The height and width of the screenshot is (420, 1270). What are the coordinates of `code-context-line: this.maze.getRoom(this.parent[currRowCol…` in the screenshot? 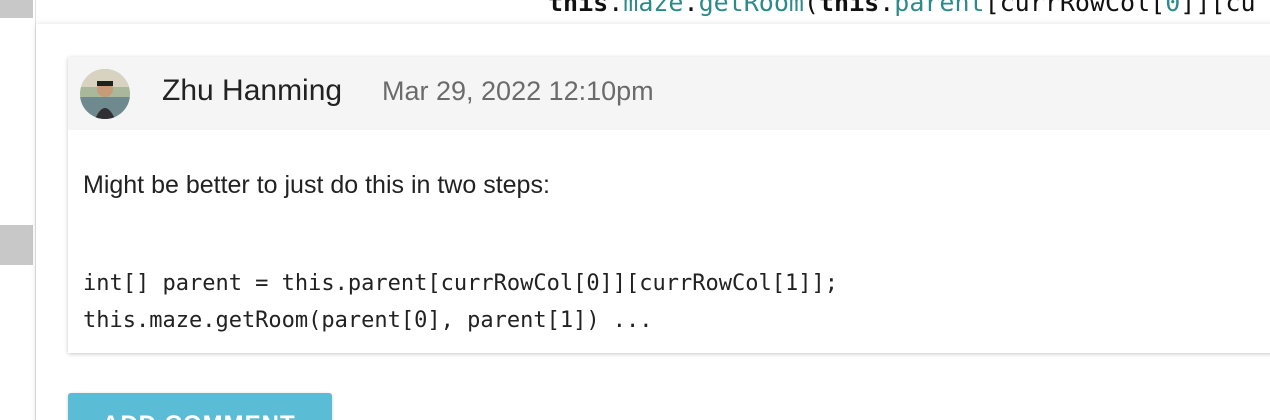 It's located at (902, 8).